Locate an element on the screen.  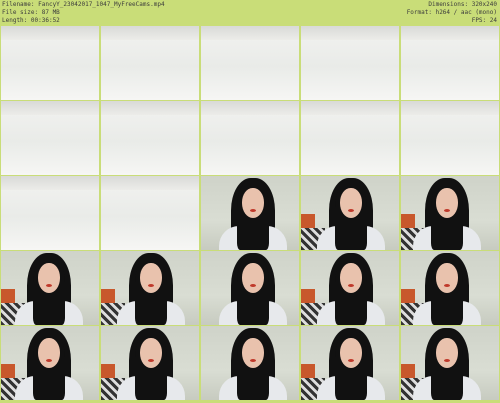
fps-text: FPS: 24 is located at coordinates (484, 20).